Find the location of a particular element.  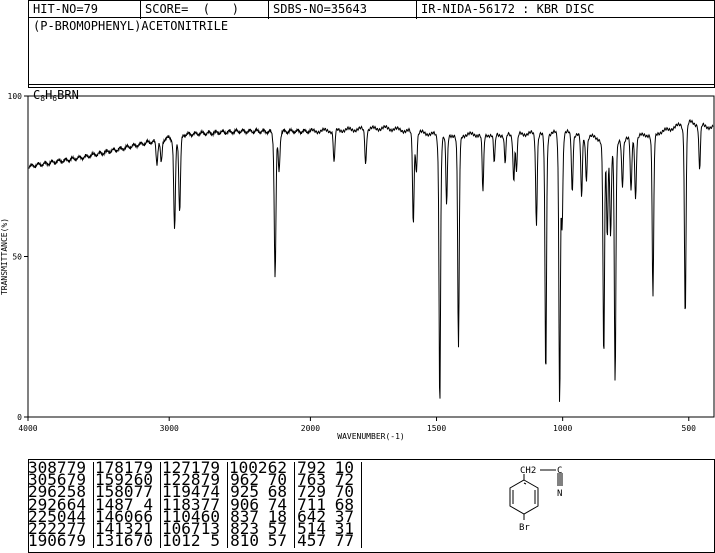

x-tick-label: 2000 is located at coordinates (310, 428).